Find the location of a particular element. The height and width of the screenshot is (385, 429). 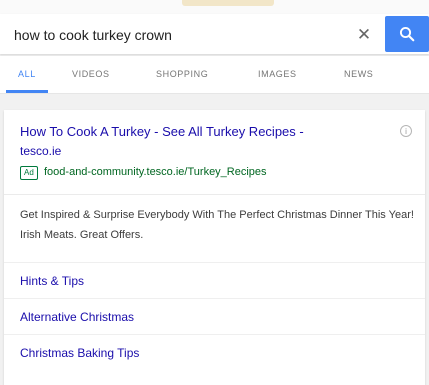

search-button is located at coordinates (407, 34).